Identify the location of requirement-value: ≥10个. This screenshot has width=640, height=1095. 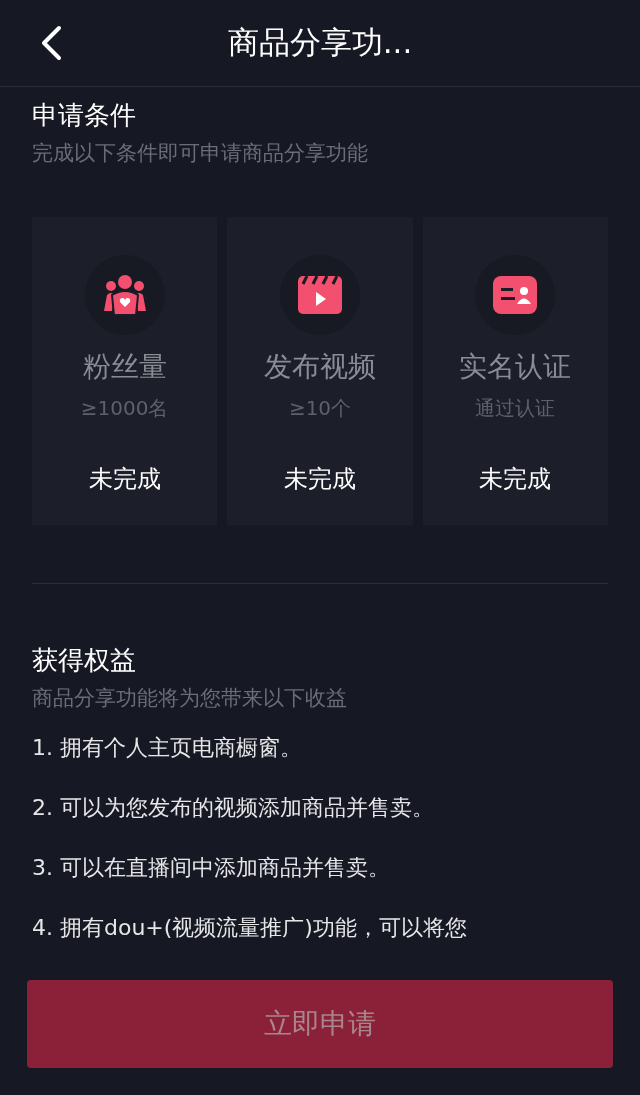
(320, 408).